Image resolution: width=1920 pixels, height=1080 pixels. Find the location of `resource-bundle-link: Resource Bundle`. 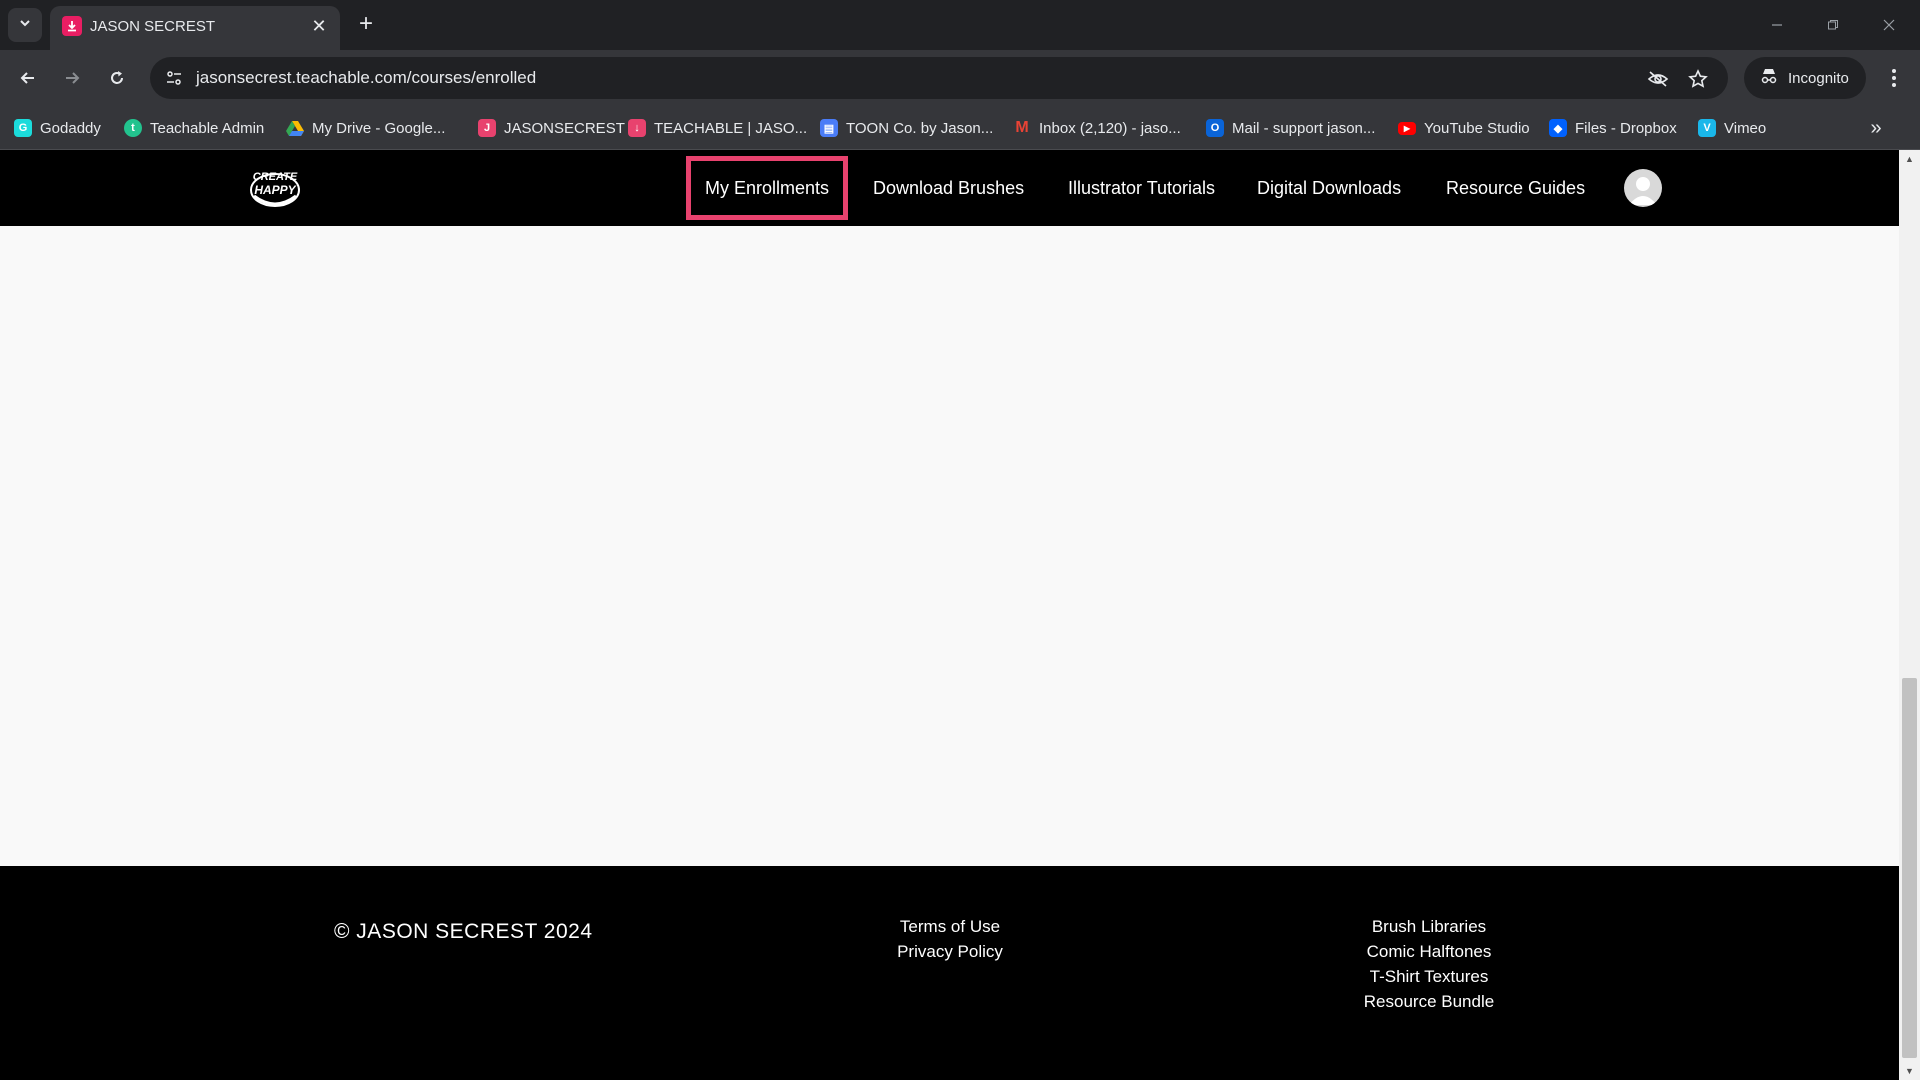

resource-bundle-link: Resource Bundle is located at coordinates (1429, 1001).